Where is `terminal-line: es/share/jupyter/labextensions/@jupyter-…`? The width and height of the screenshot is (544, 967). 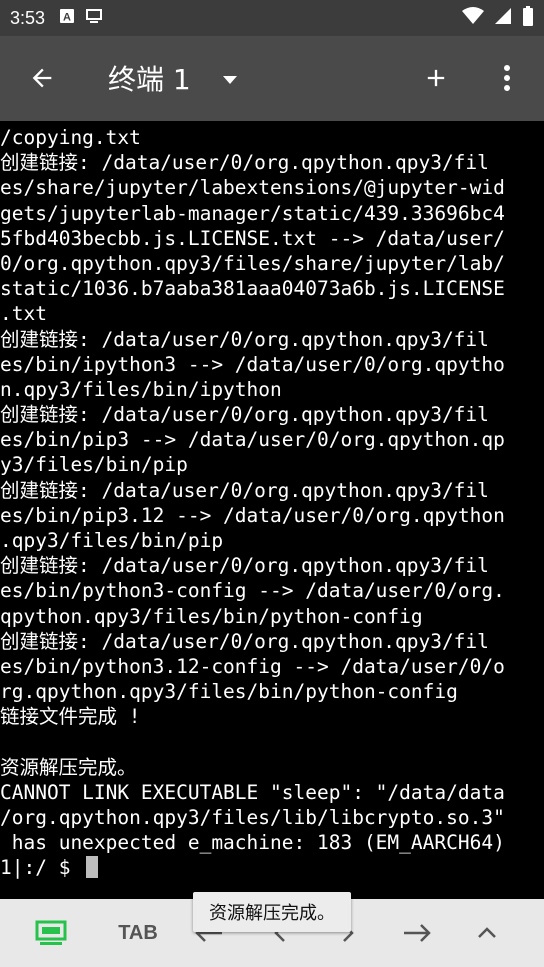 terminal-line: es/share/jupyter/labextensions/@jupyter-… is located at coordinates (252, 188).